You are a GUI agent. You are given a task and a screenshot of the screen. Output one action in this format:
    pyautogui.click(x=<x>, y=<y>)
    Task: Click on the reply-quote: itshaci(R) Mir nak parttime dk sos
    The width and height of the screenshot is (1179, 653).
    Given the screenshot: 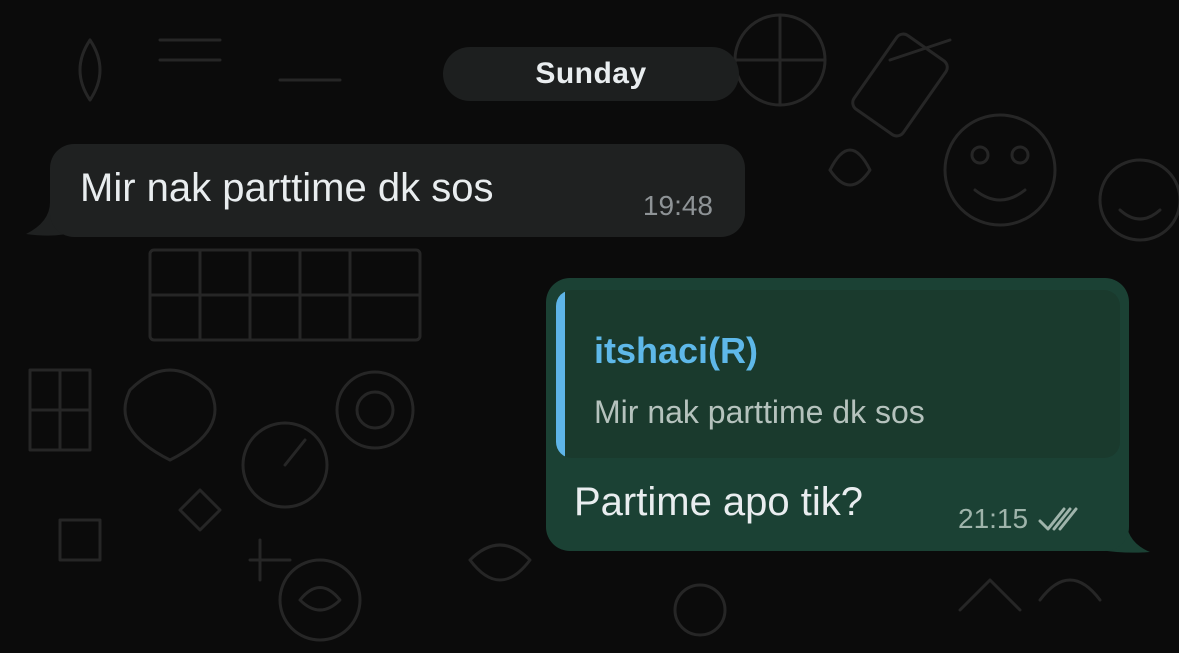 What is the action you would take?
    pyautogui.click(x=838, y=374)
    